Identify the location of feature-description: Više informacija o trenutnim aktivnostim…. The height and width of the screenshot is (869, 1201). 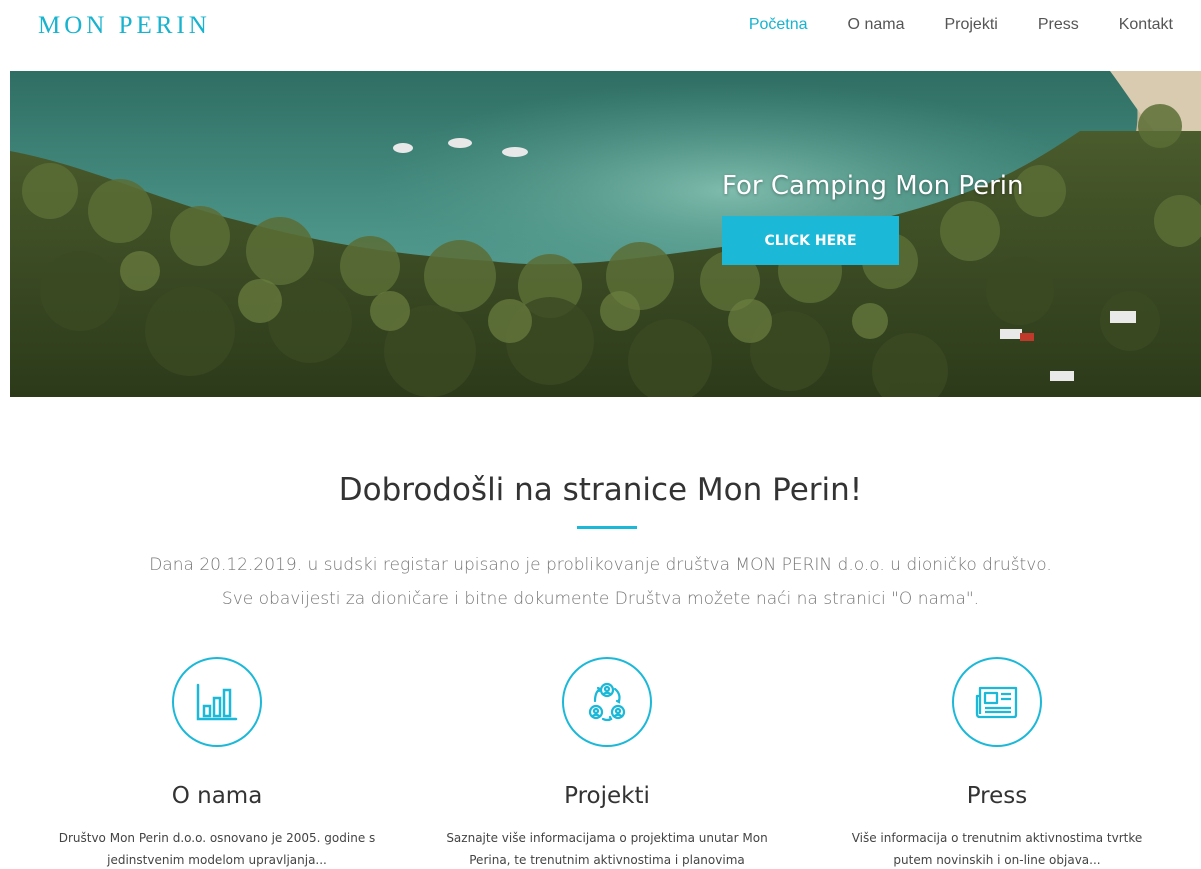
(997, 848).